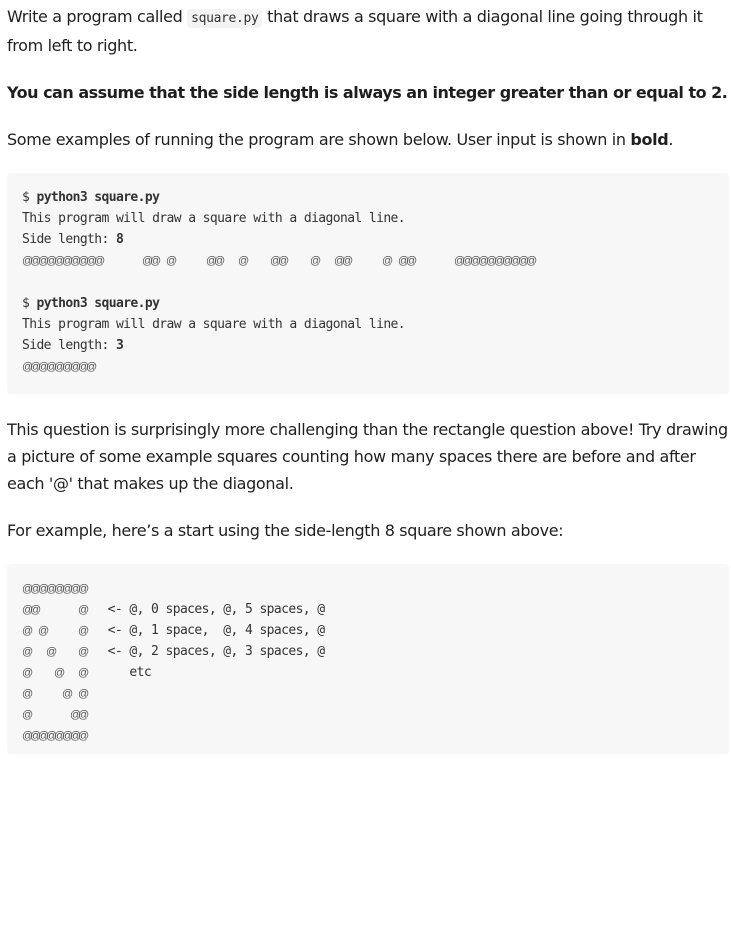  What do you see at coordinates (205, 651) in the screenshot?
I see `row-annotation: <- @, 2 spaces, @, 3 spaces, @` at bounding box center [205, 651].